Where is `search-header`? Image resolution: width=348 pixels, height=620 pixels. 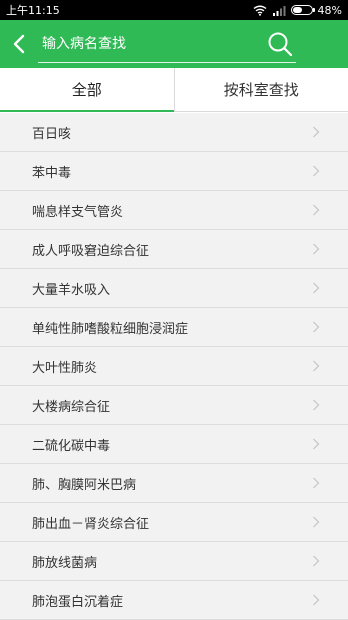
search-header is located at coordinates (174, 44).